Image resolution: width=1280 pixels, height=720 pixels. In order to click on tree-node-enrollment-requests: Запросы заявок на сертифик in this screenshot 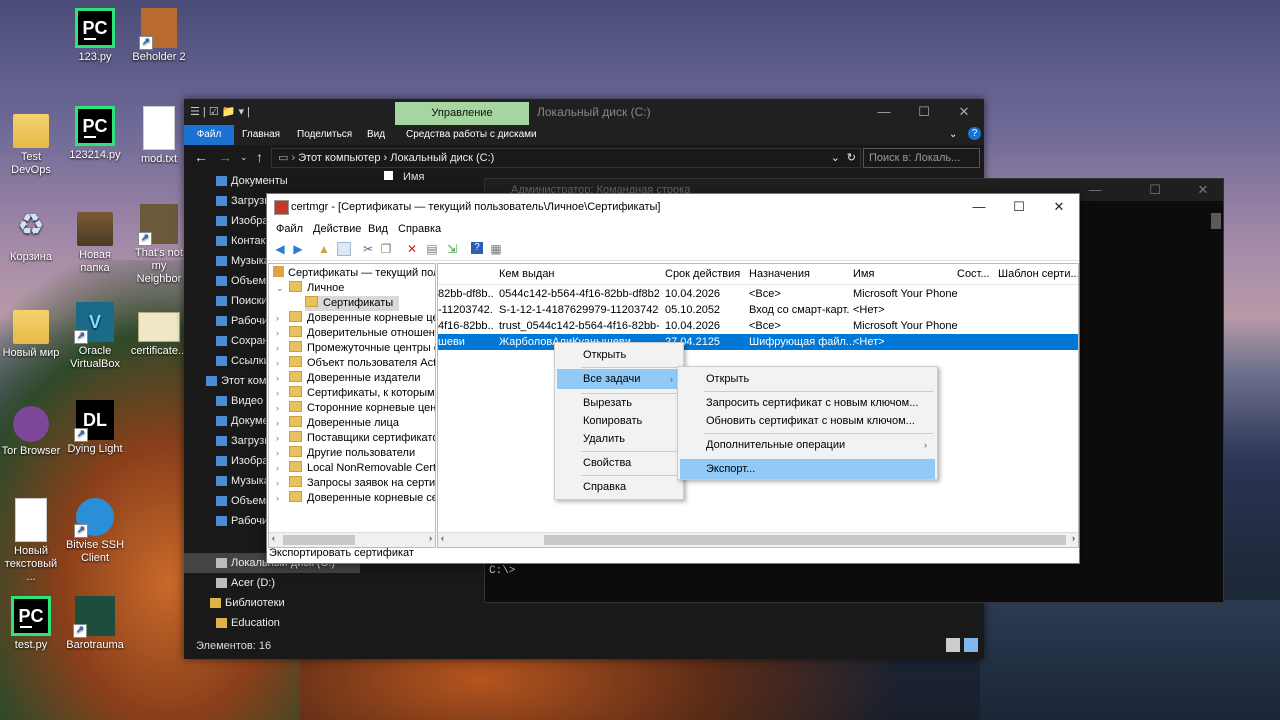, I will do `click(362, 483)`.